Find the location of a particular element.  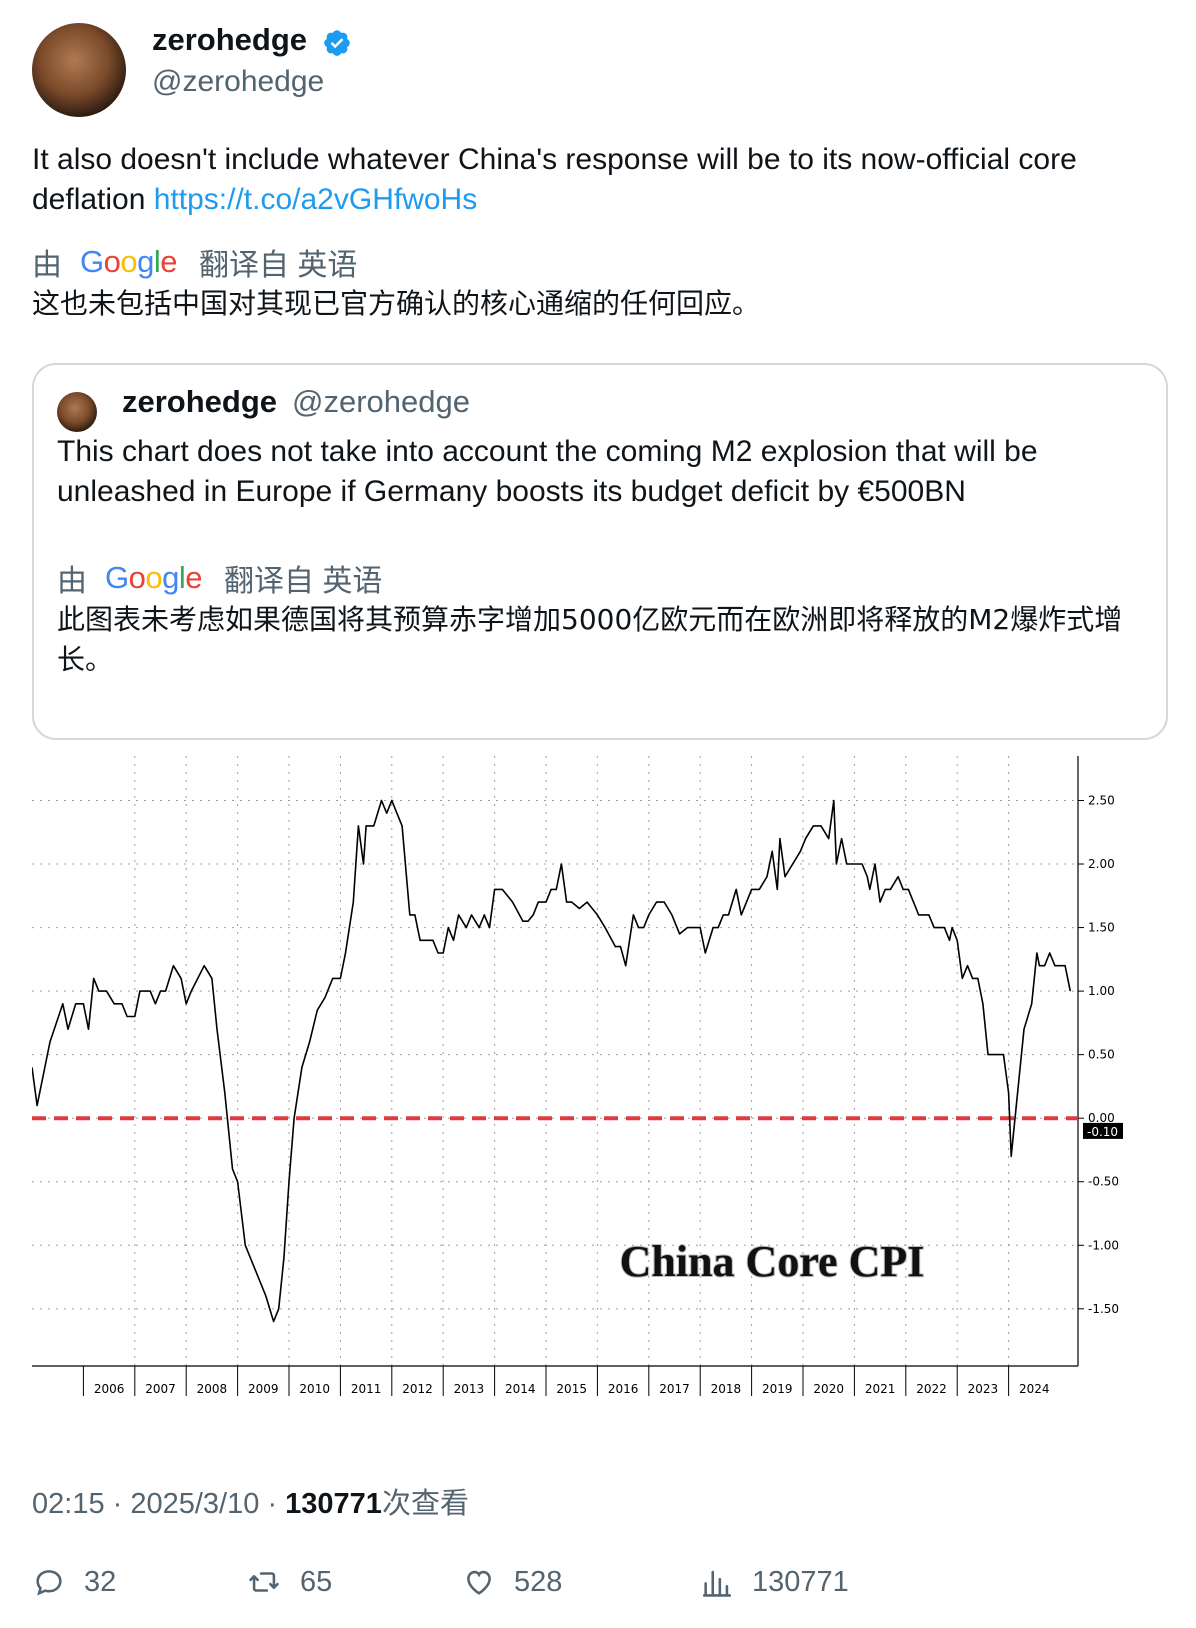

like-count: 528 is located at coordinates (538, 1581).